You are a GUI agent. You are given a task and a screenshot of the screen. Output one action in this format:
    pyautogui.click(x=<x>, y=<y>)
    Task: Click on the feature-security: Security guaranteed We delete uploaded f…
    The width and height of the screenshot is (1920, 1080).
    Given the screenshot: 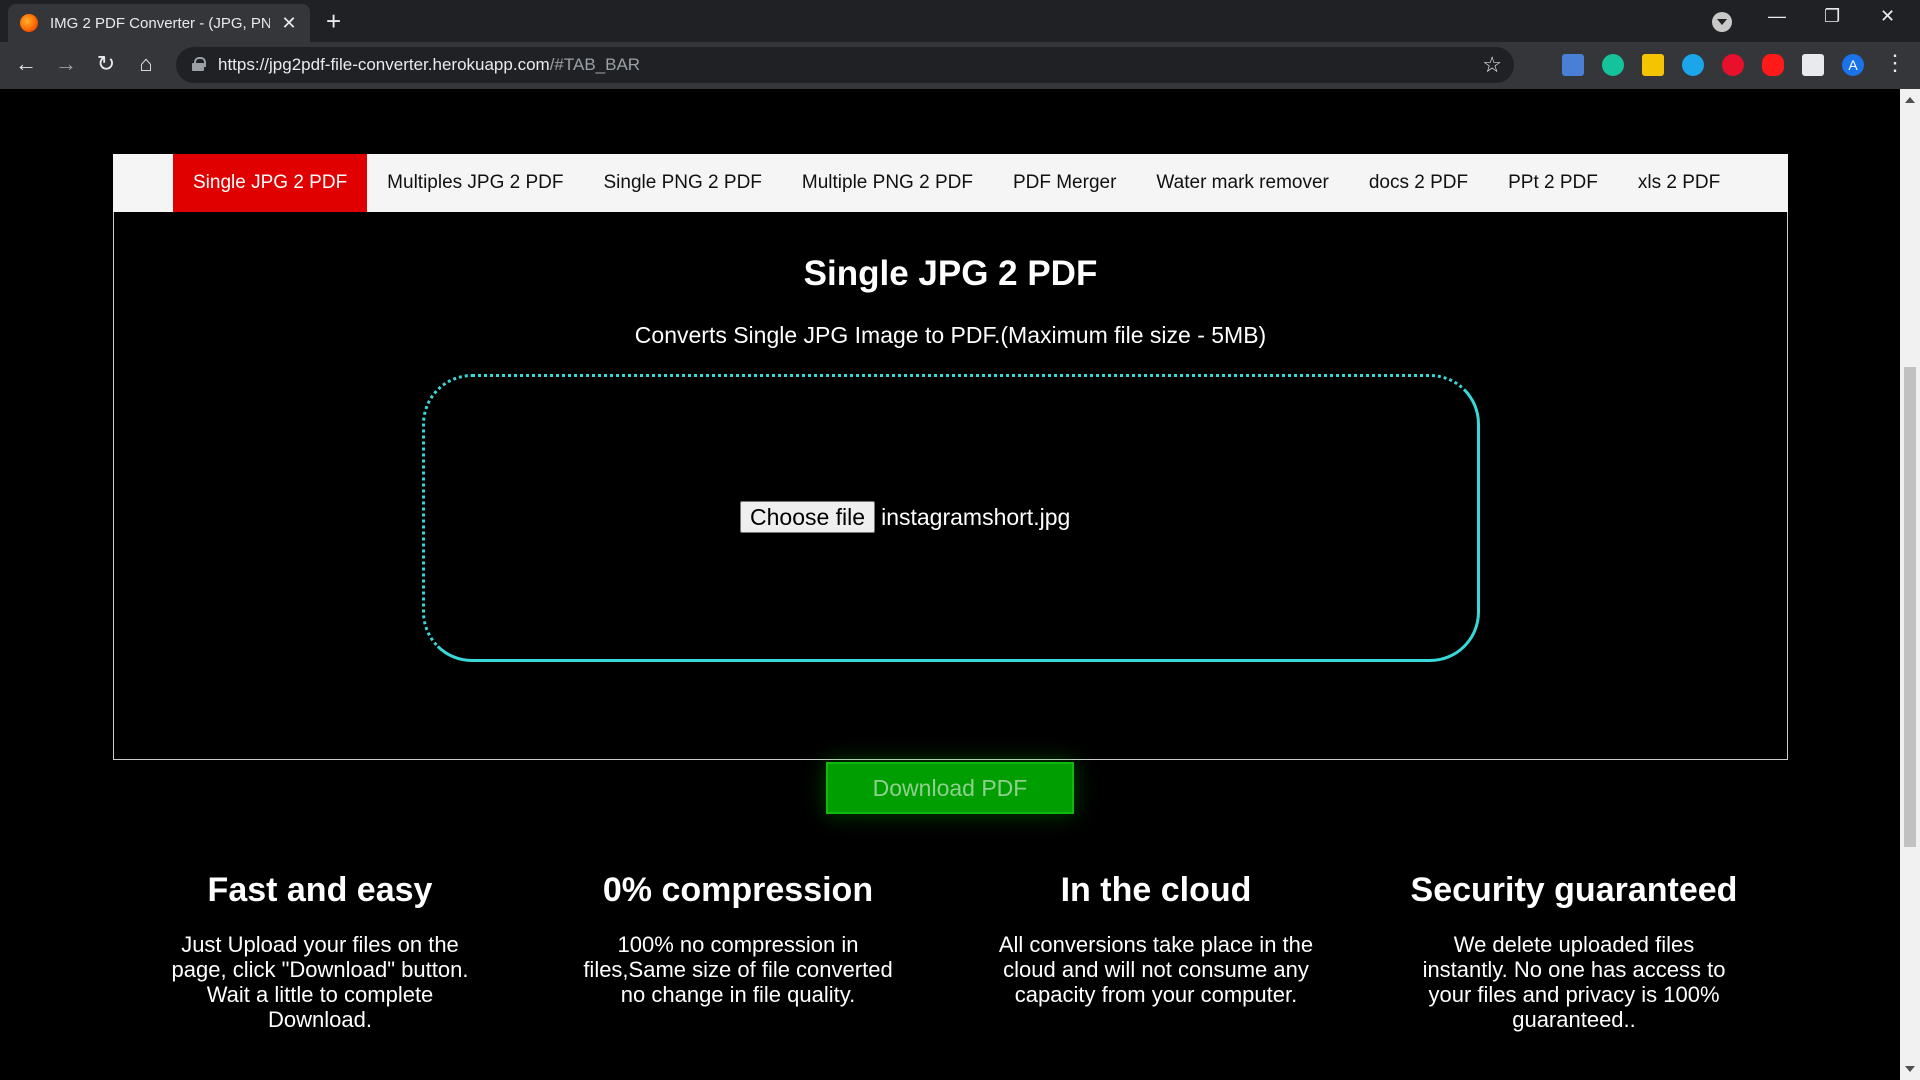 What is the action you would take?
    pyautogui.click(x=1574, y=951)
    